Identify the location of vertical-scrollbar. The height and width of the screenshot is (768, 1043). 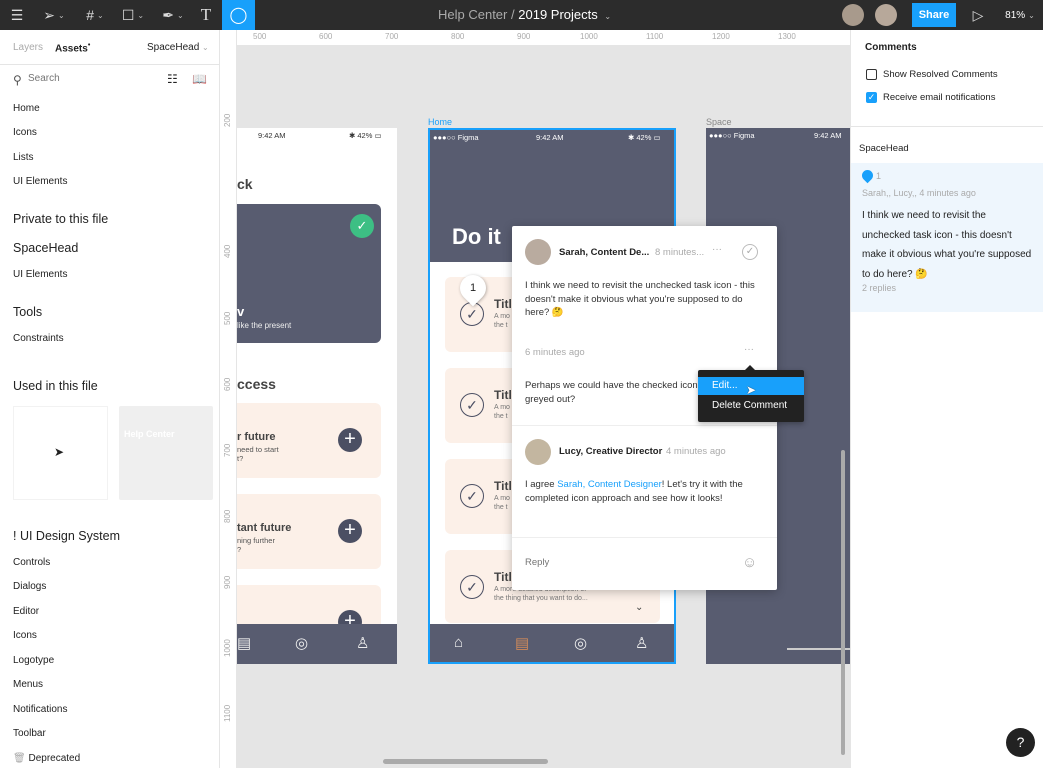
(843, 602).